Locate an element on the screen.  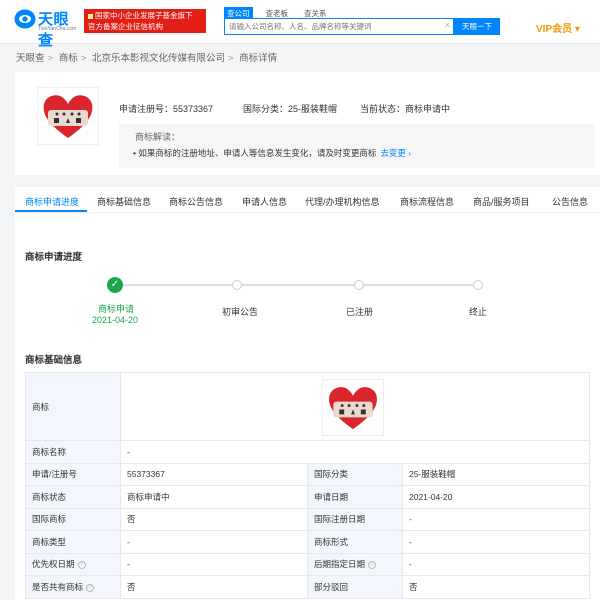
tab-applicant-info: 申请人信息 is located at coordinates (264, 201).